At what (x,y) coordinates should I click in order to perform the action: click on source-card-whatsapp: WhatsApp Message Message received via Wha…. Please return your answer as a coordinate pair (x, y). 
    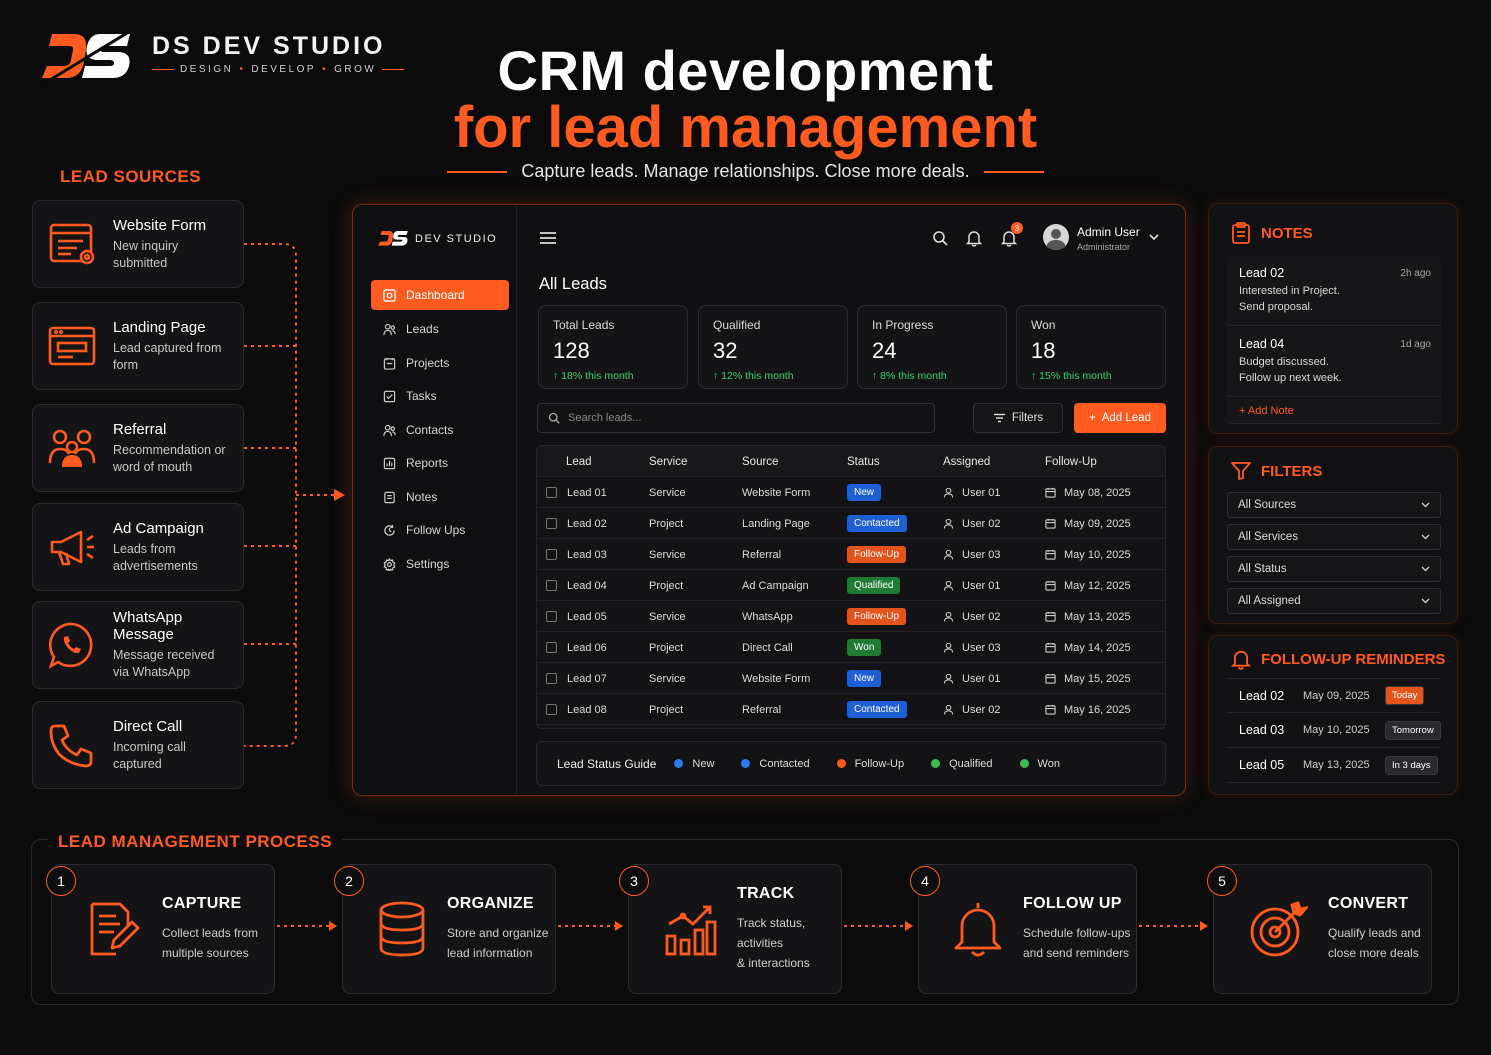
    Looking at the image, I should click on (138, 645).